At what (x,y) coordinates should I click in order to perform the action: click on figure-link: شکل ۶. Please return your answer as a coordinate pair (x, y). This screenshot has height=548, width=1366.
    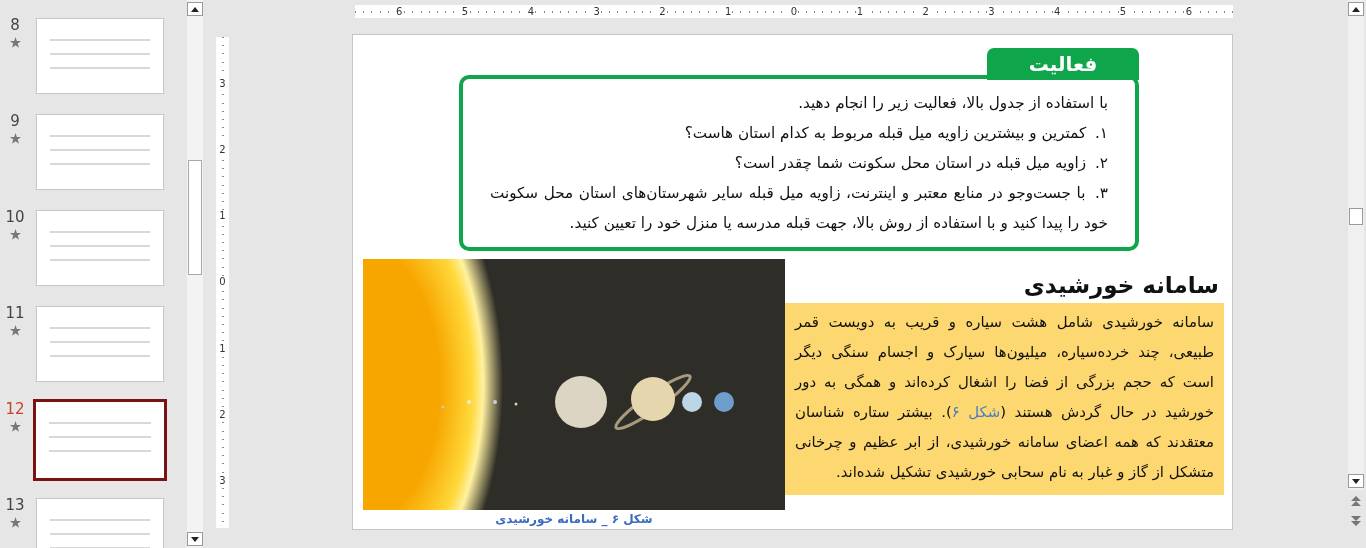
    Looking at the image, I should click on (976, 412).